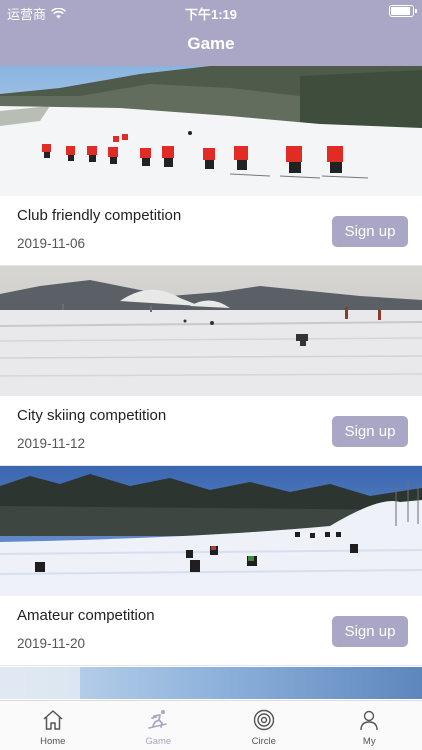  I want to click on tab-game: Game, so click(159, 725).